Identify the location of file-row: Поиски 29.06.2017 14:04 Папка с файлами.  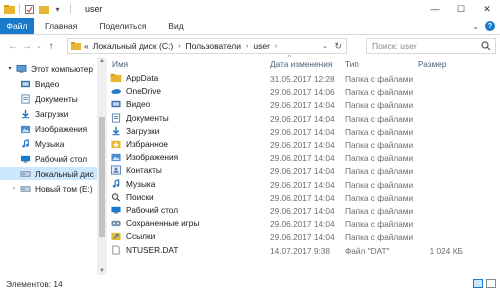
(303, 197).